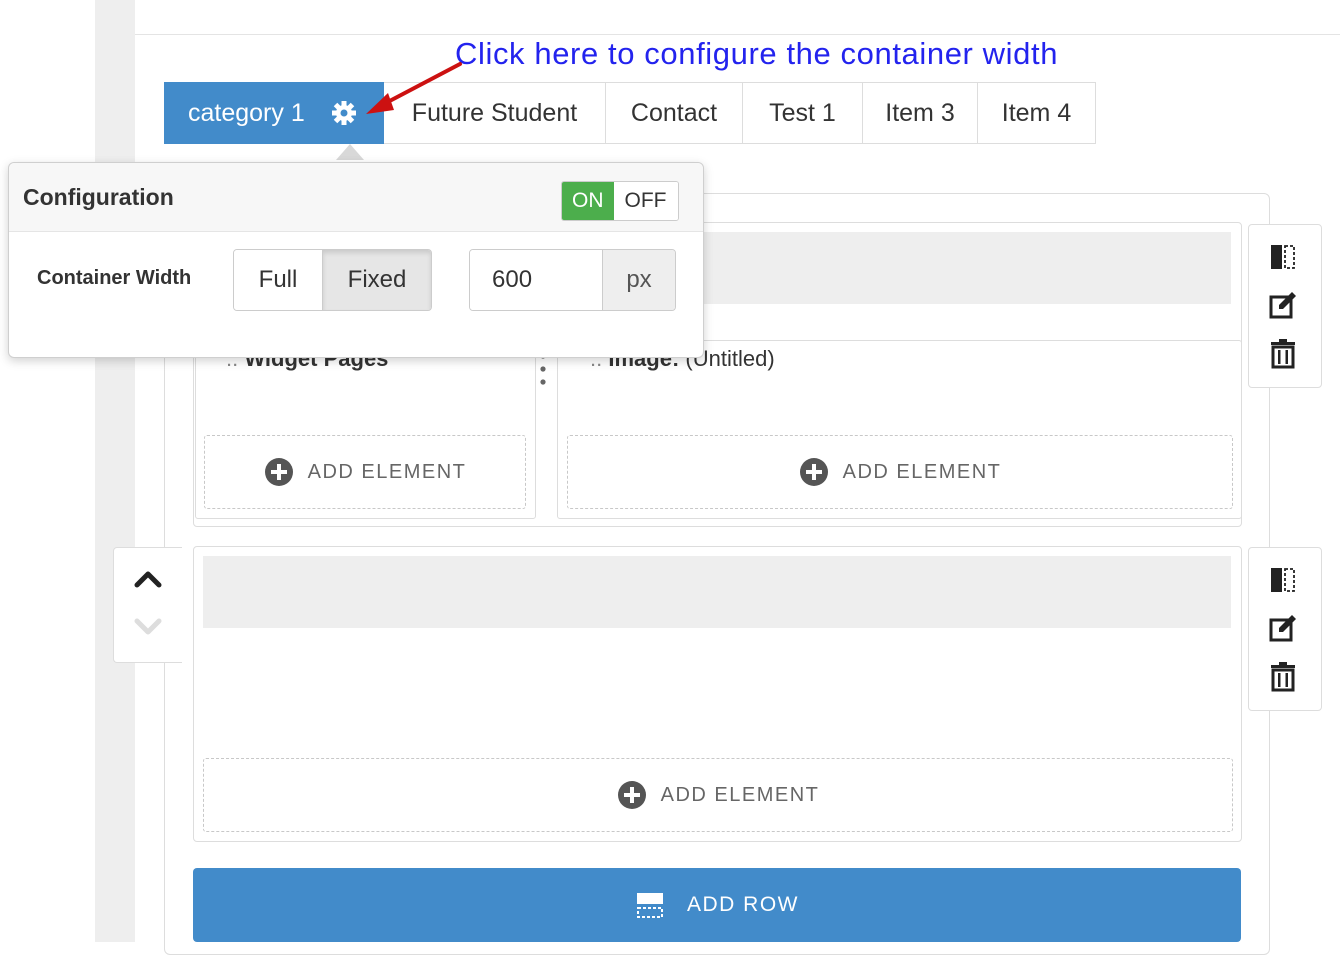 The width and height of the screenshot is (1340, 955). Describe the element at coordinates (246, 112) in the screenshot. I see `tab-label: category 1` at that location.